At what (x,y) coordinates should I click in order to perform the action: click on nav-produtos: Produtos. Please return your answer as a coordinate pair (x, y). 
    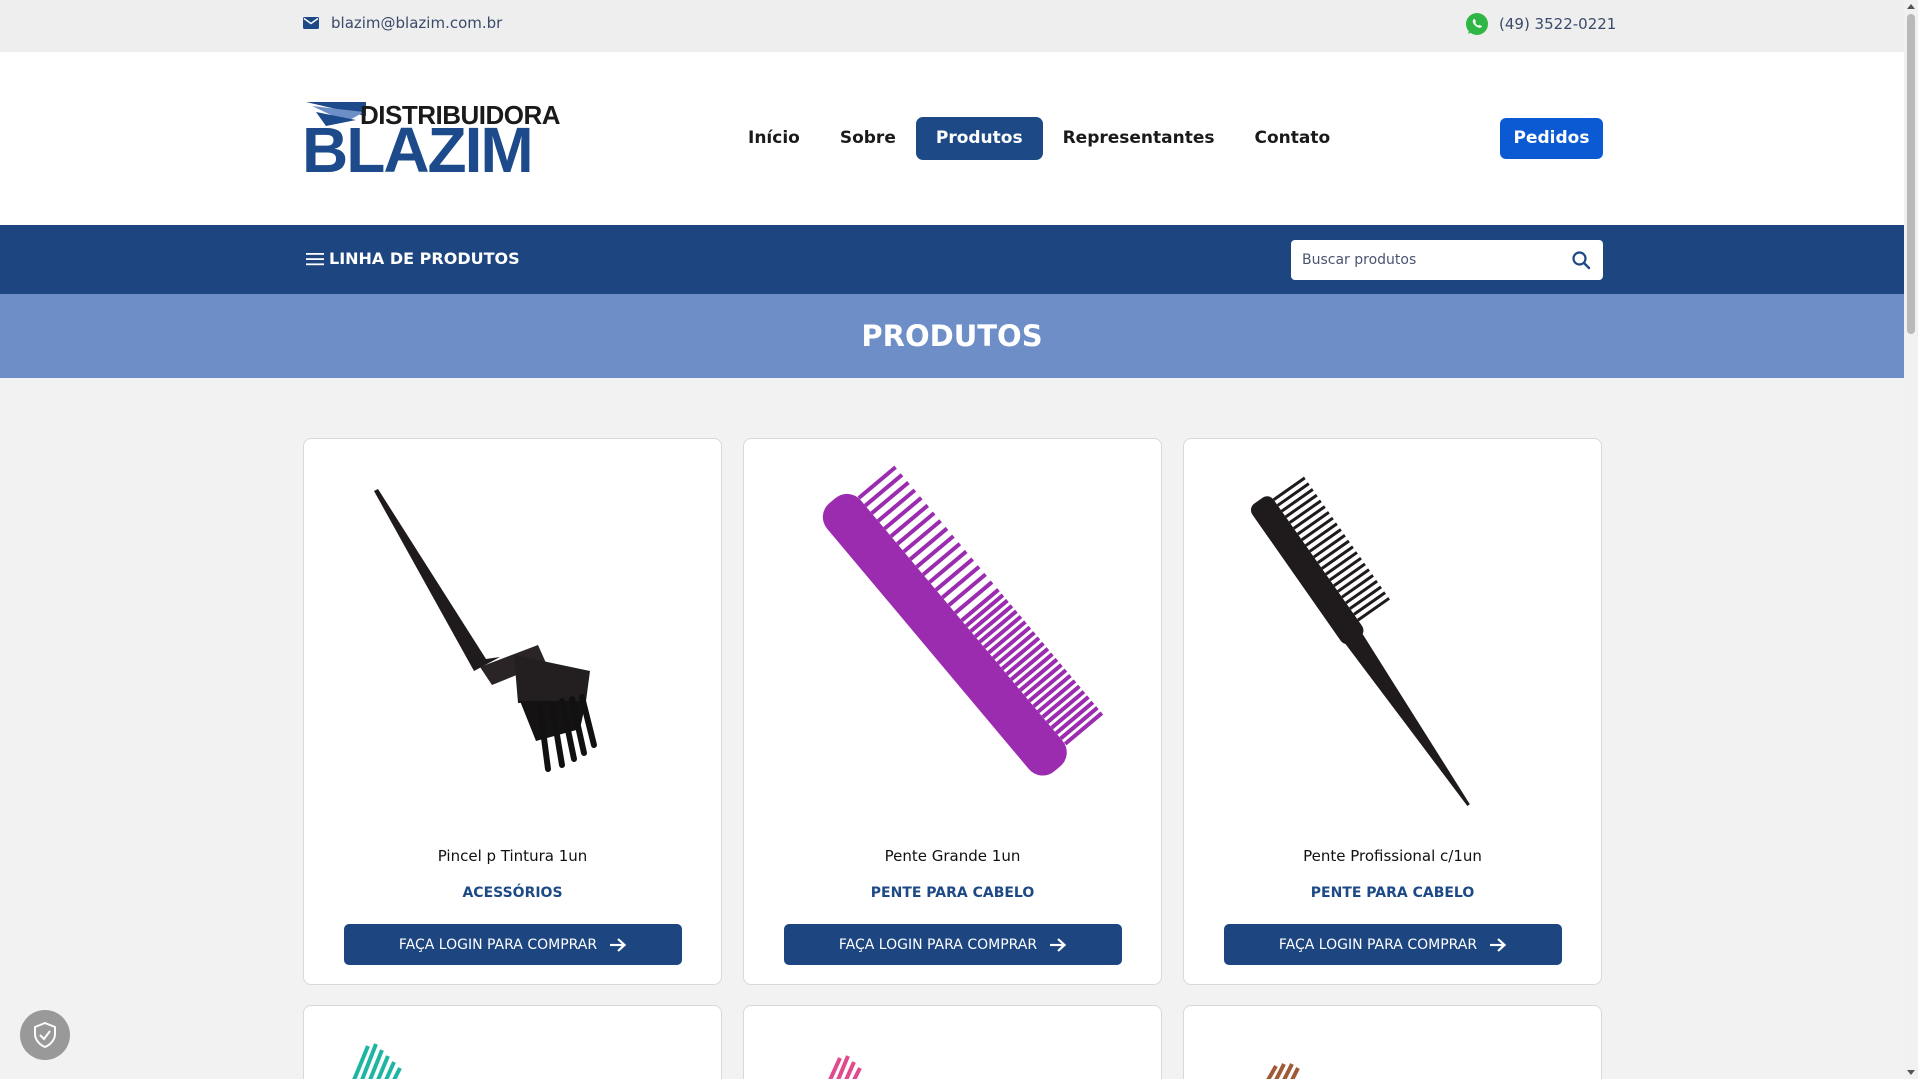
    Looking at the image, I should click on (979, 138).